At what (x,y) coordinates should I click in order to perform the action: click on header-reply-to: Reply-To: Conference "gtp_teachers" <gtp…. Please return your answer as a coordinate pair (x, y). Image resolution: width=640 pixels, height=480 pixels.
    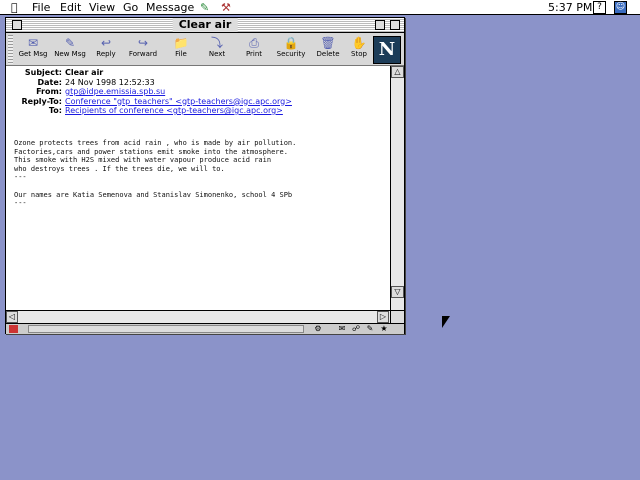
    Looking at the image, I should click on (198, 102).